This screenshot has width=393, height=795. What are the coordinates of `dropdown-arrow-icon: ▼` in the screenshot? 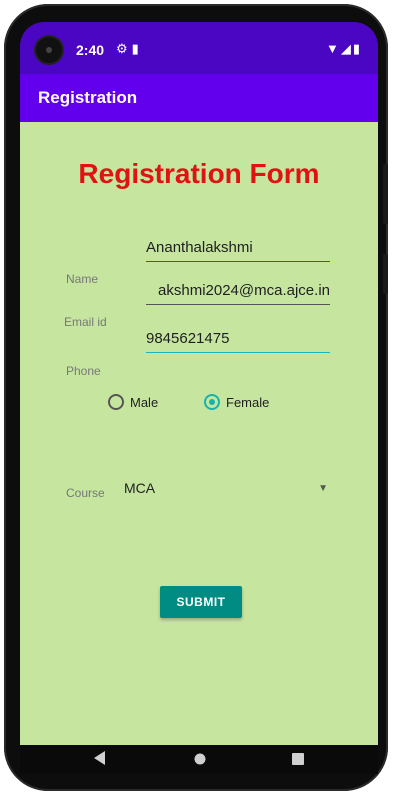 It's located at (323, 488).